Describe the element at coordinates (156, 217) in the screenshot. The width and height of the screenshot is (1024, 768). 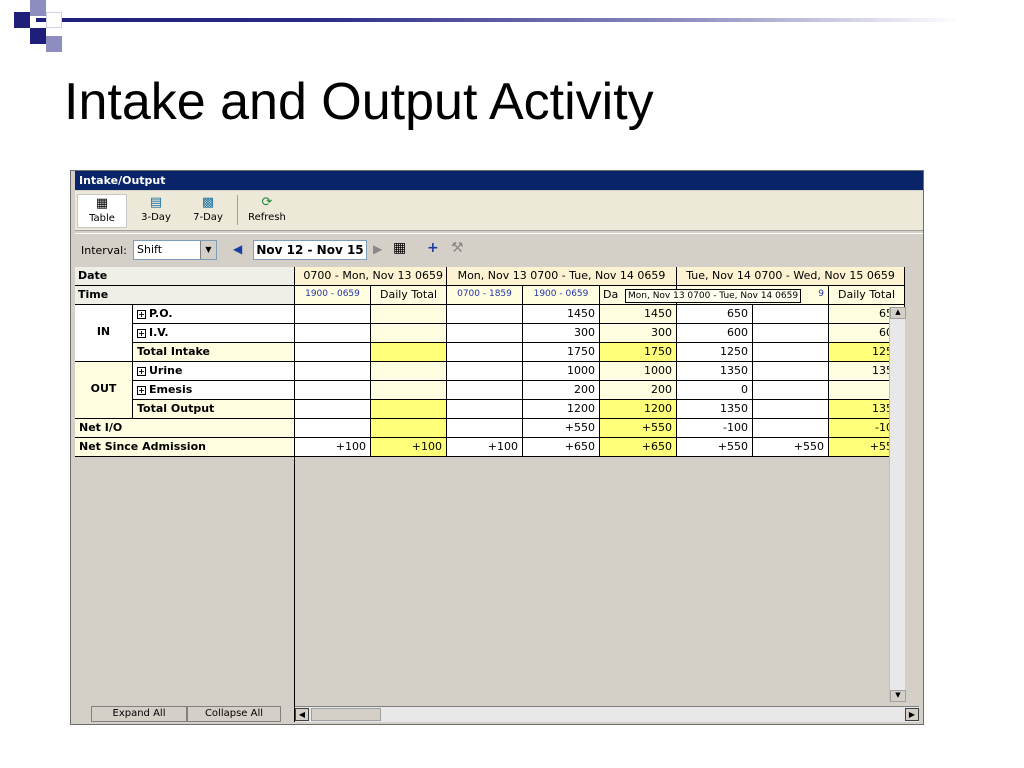
I see `three-day-label: 3-Day` at that location.